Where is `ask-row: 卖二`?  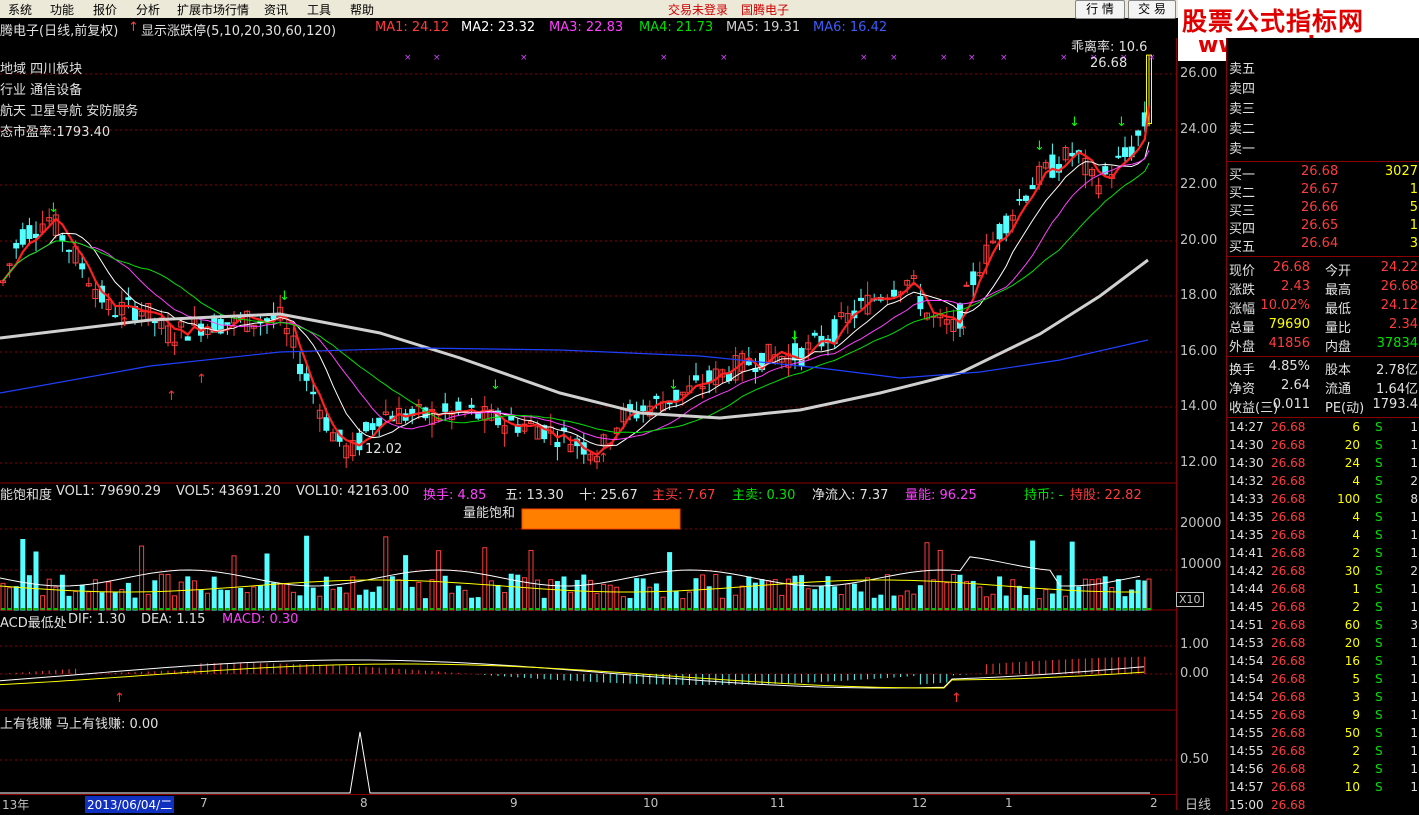
ask-row: 卖二 is located at coordinates (1323, 127).